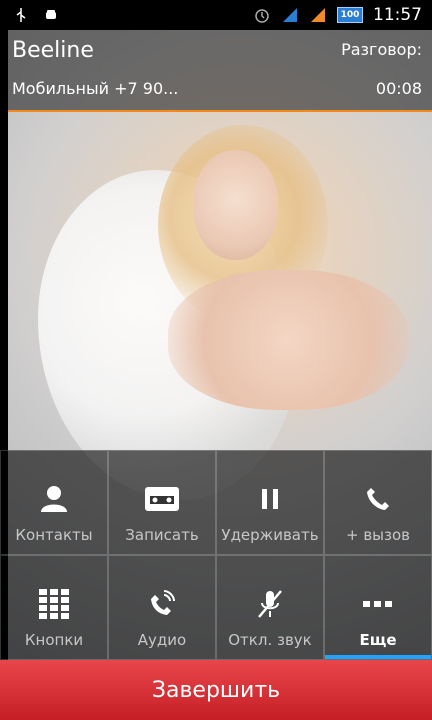 The height and width of the screenshot is (720, 432). Describe the element at coordinates (216, 15) in the screenshot. I see `status-bar: 100 11:57` at that location.